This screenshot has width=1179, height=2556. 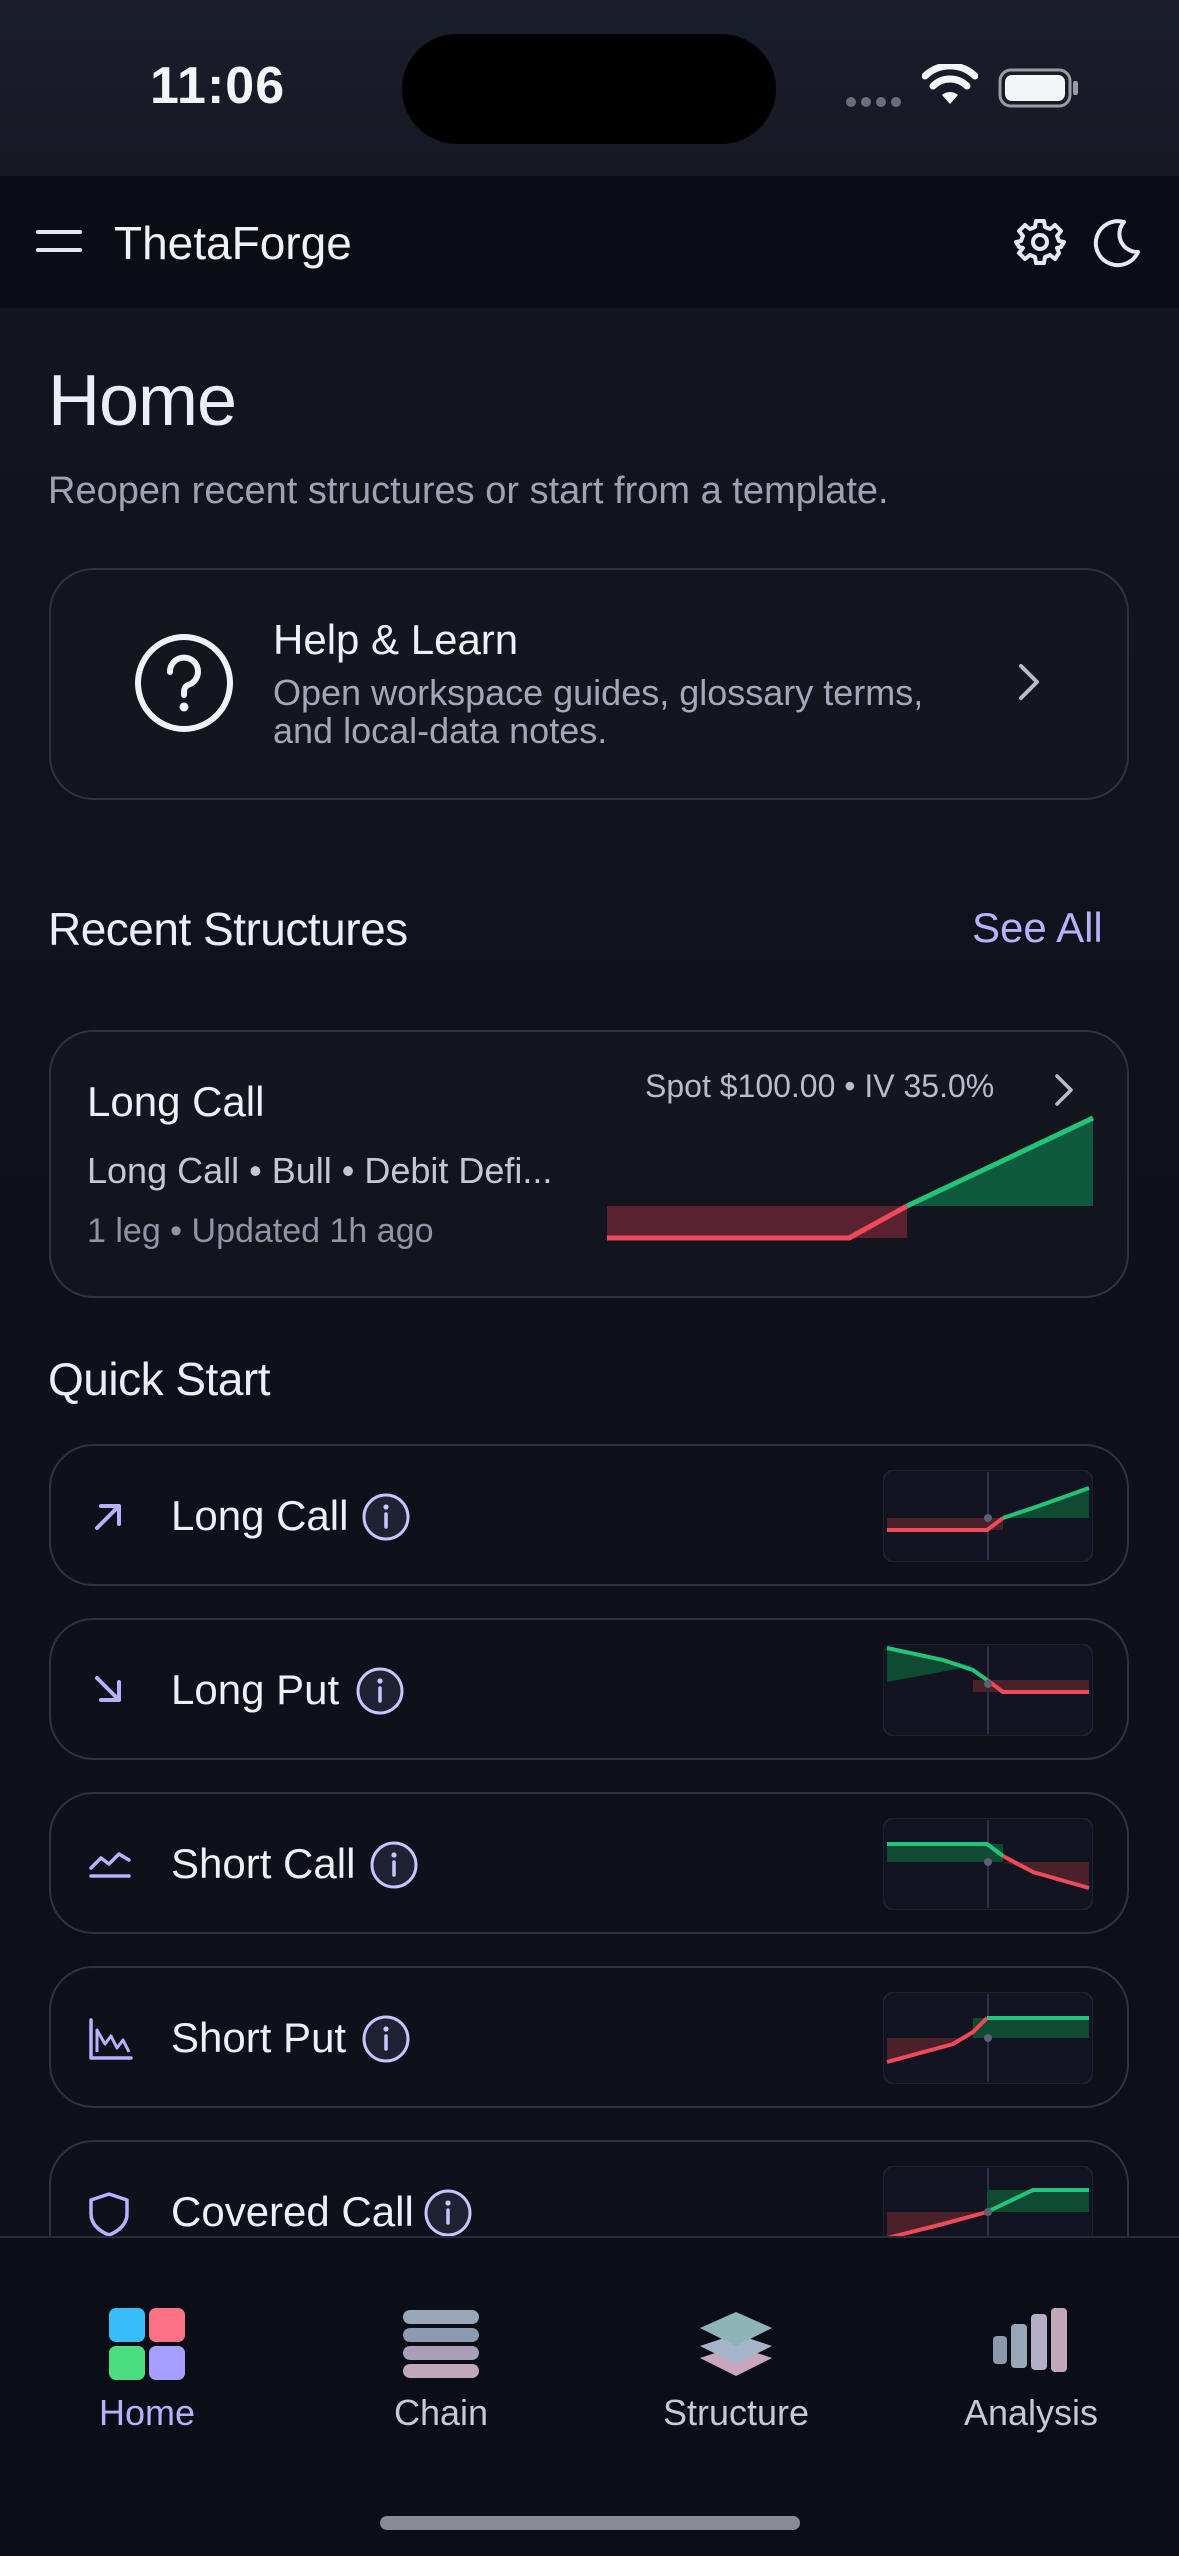 What do you see at coordinates (176, 1101) in the screenshot?
I see `recent-structure-title: Long Call` at bounding box center [176, 1101].